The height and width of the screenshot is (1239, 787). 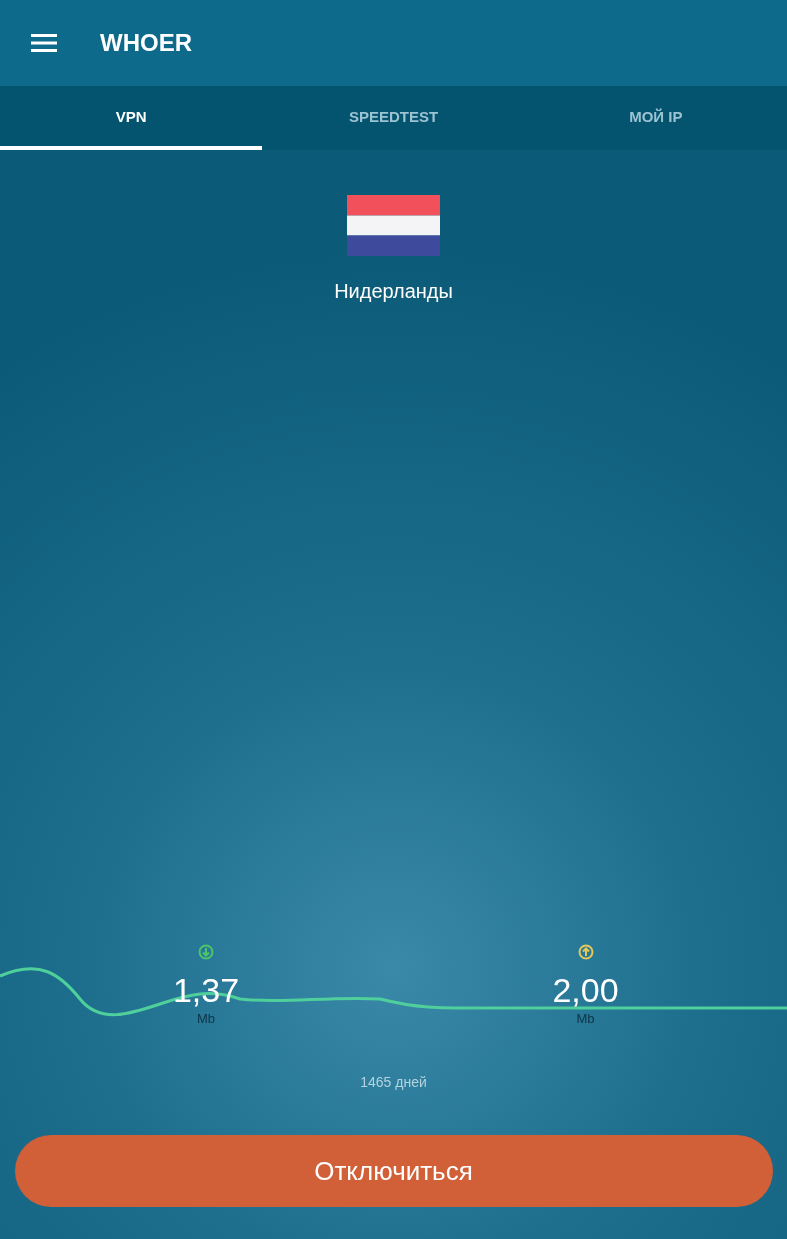 I want to click on traffic-value: 1,37, so click(x=206, y=990).